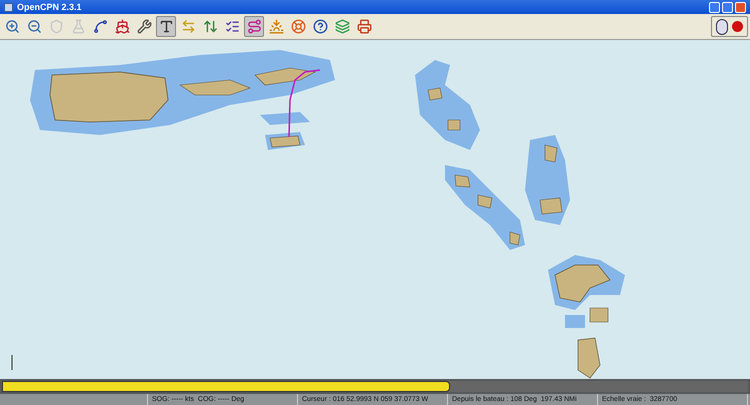 The image size is (750, 405). I want to click on layers-icon, so click(342, 26).